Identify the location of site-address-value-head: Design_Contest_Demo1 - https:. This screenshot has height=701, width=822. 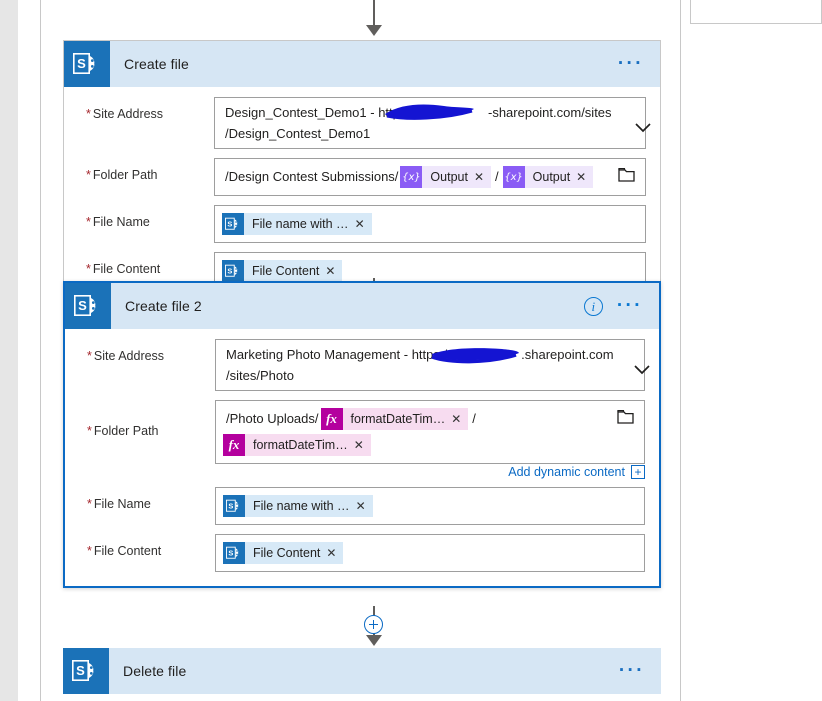
(317, 112).